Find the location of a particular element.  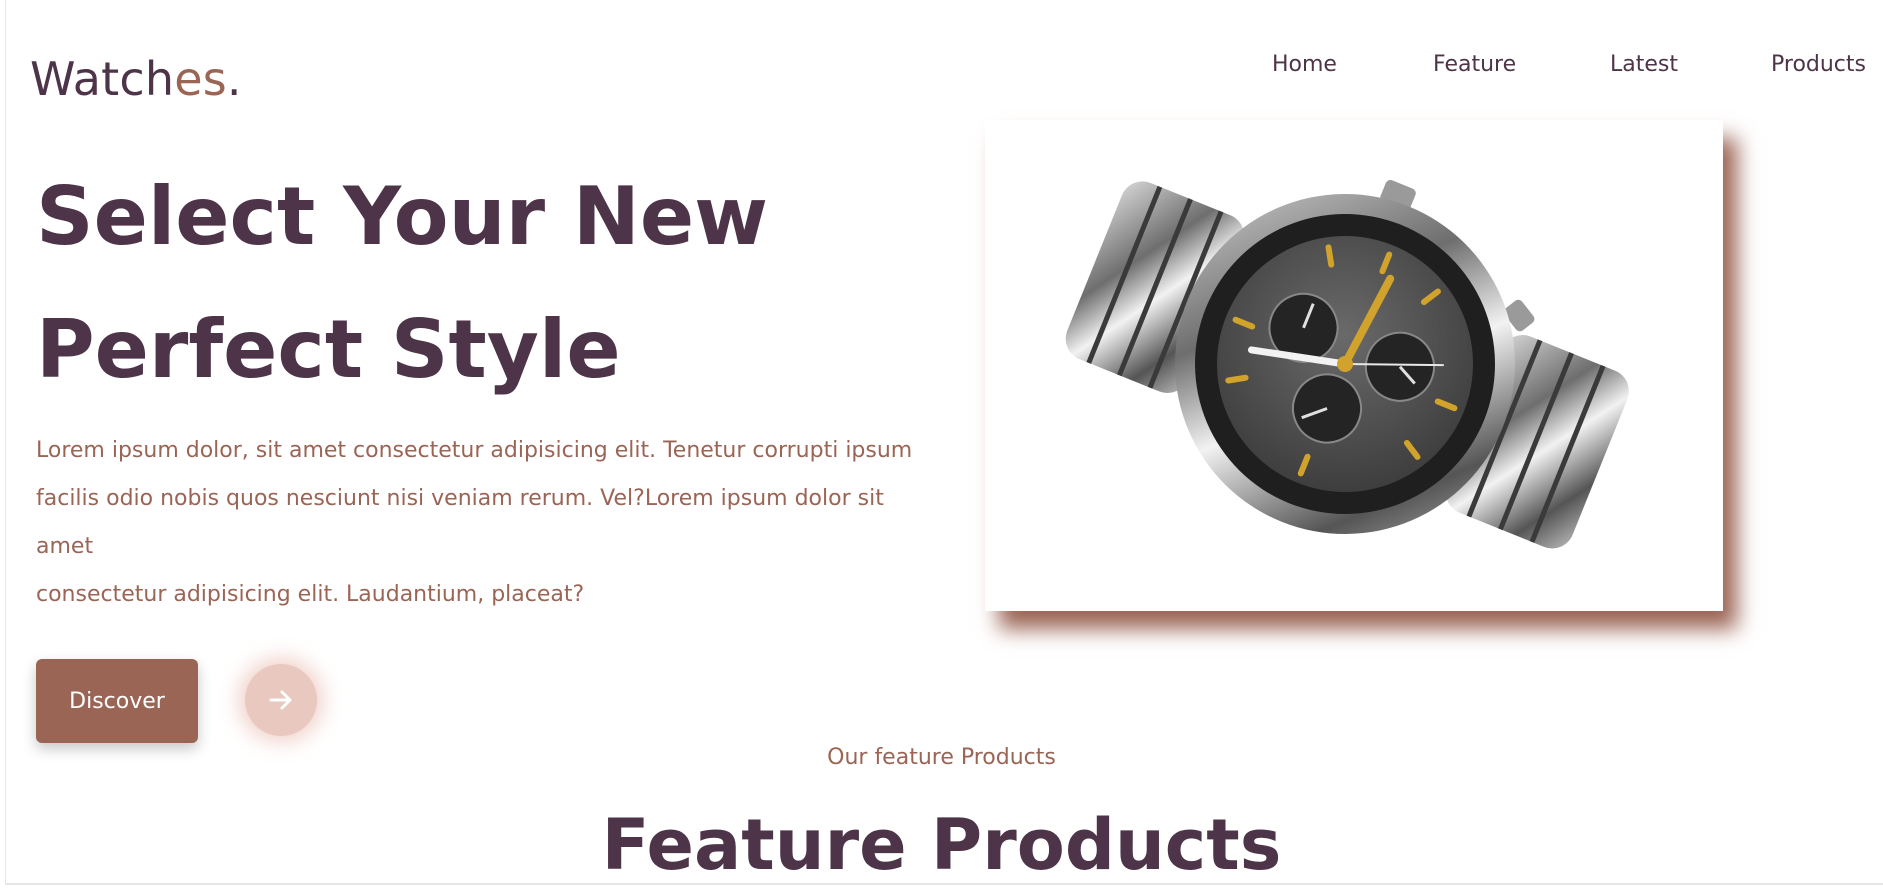

site-logo: Watches. is located at coordinates (136, 79).